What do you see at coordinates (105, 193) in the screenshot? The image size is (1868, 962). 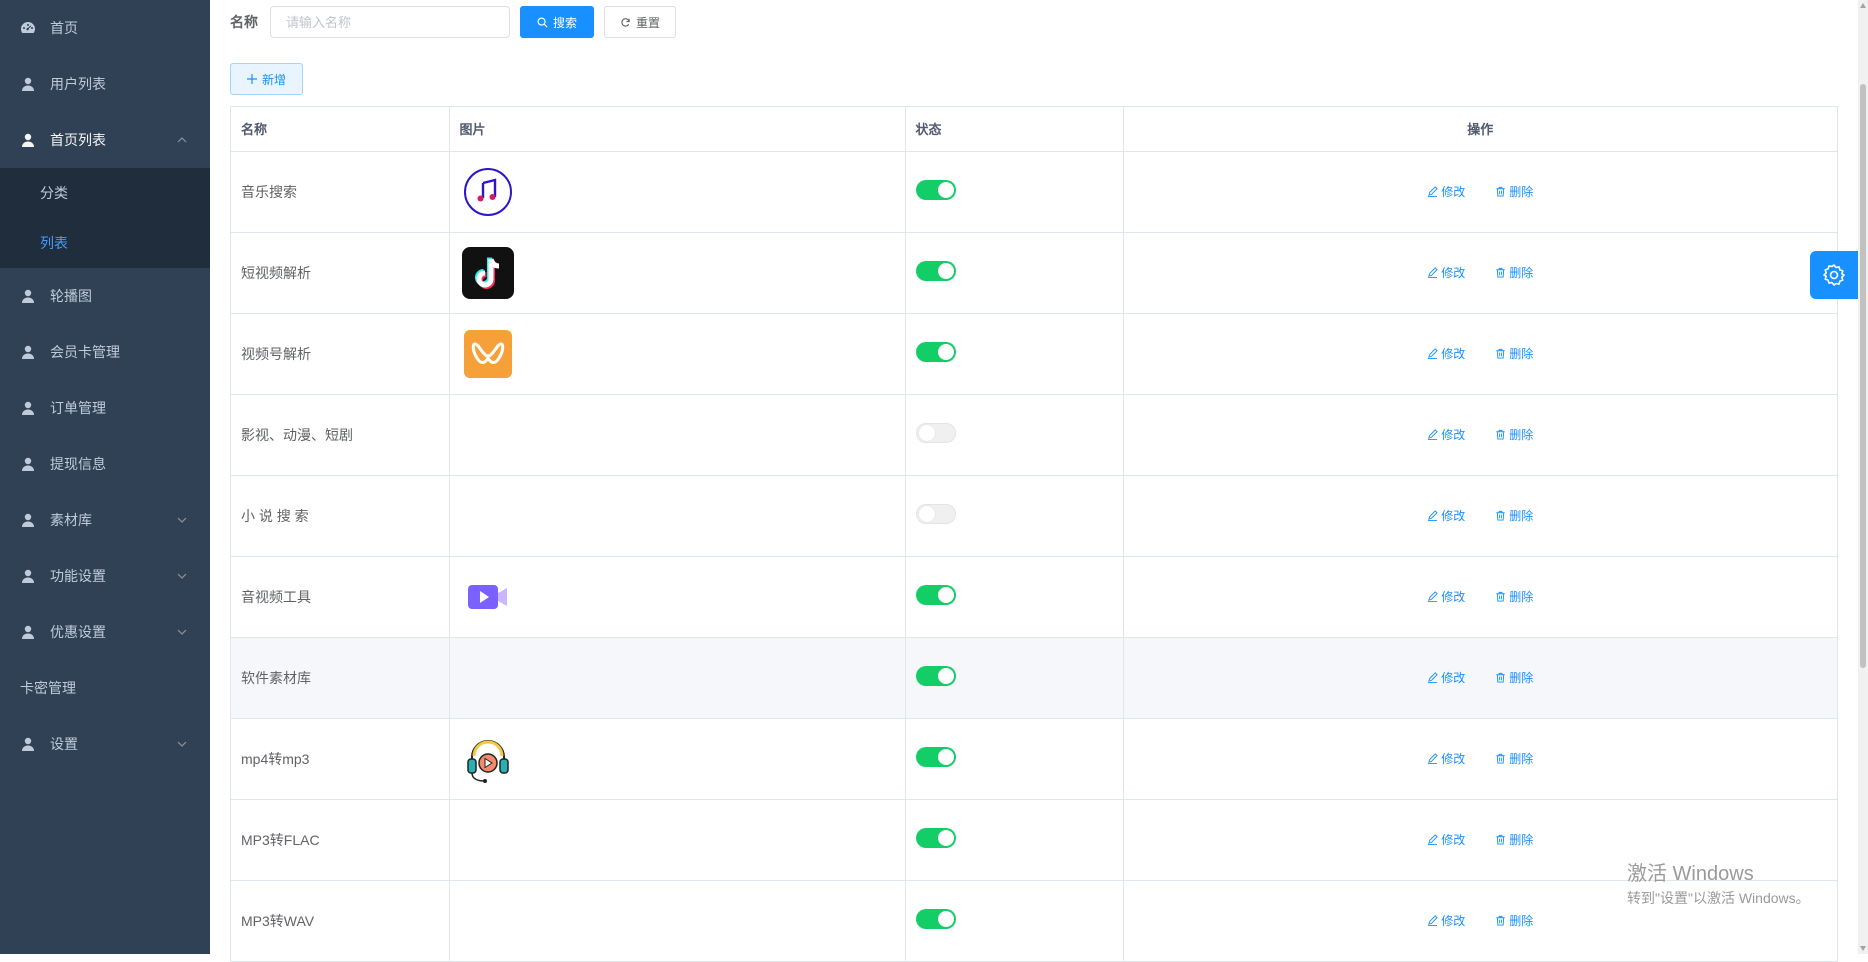 I see `sidebar-item-category: 分类` at bounding box center [105, 193].